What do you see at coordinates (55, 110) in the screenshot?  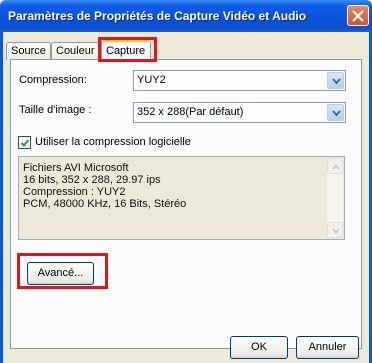 I see `image-size-label: Taille d'image :` at bounding box center [55, 110].